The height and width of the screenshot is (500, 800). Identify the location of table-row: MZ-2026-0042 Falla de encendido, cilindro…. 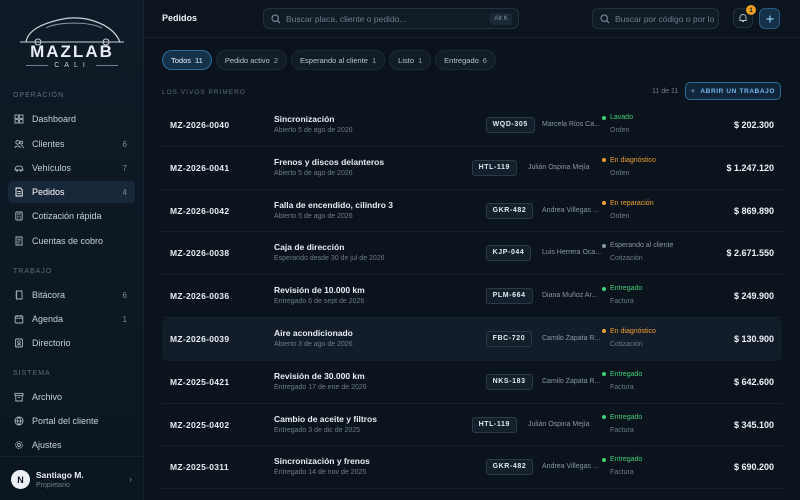
(472, 211).